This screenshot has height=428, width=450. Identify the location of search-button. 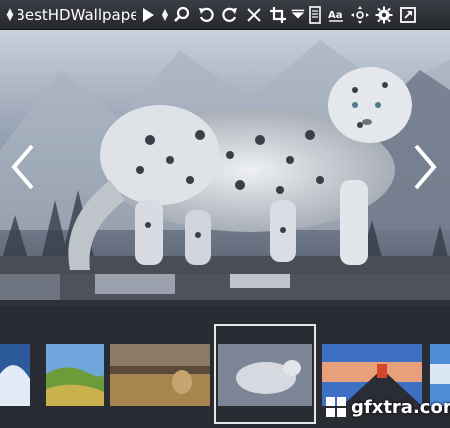
(182, 15).